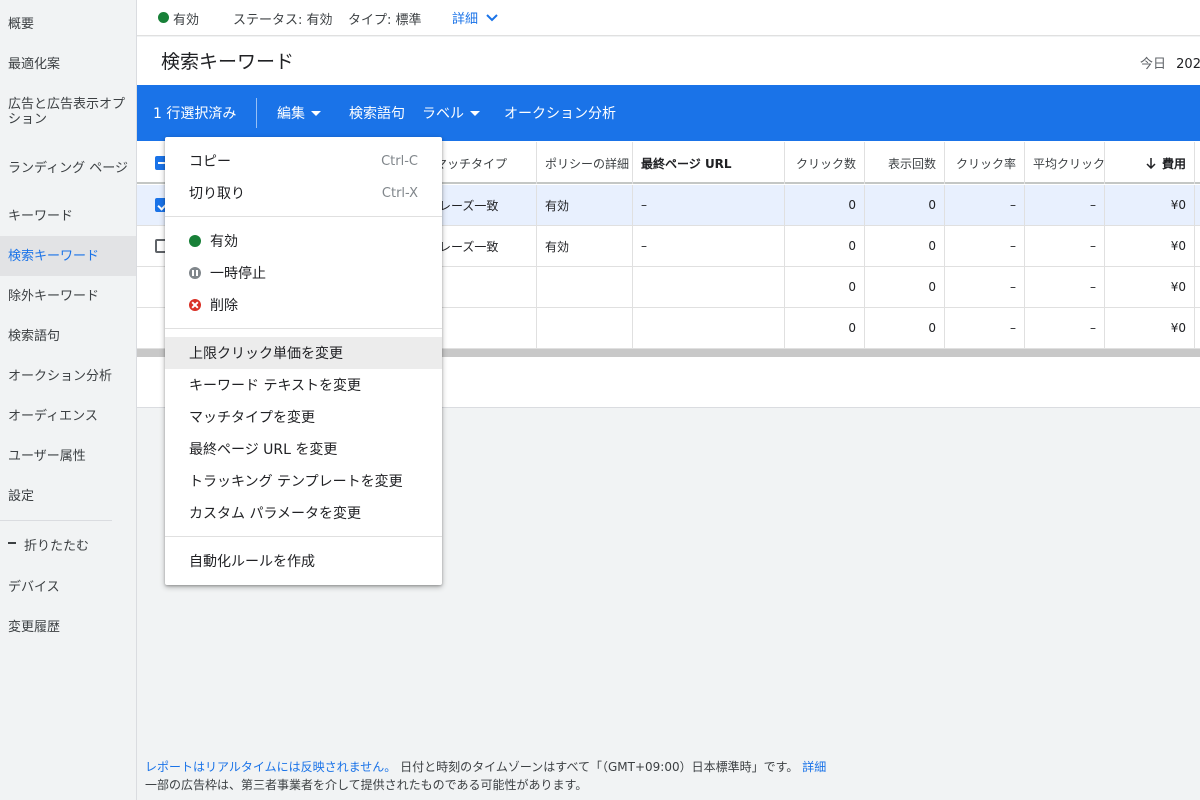 This screenshot has height=800, width=1200. I want to click on column-header-match-type: マッチタイプ, so click(482, 163).